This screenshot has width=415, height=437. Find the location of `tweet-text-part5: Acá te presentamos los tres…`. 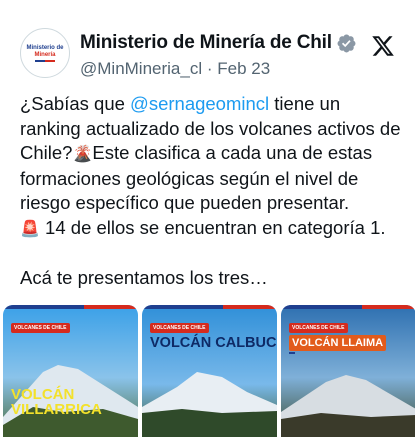

tweet-text-part5: Acá te presentamos los tres… is located at coordinates (144, 277).